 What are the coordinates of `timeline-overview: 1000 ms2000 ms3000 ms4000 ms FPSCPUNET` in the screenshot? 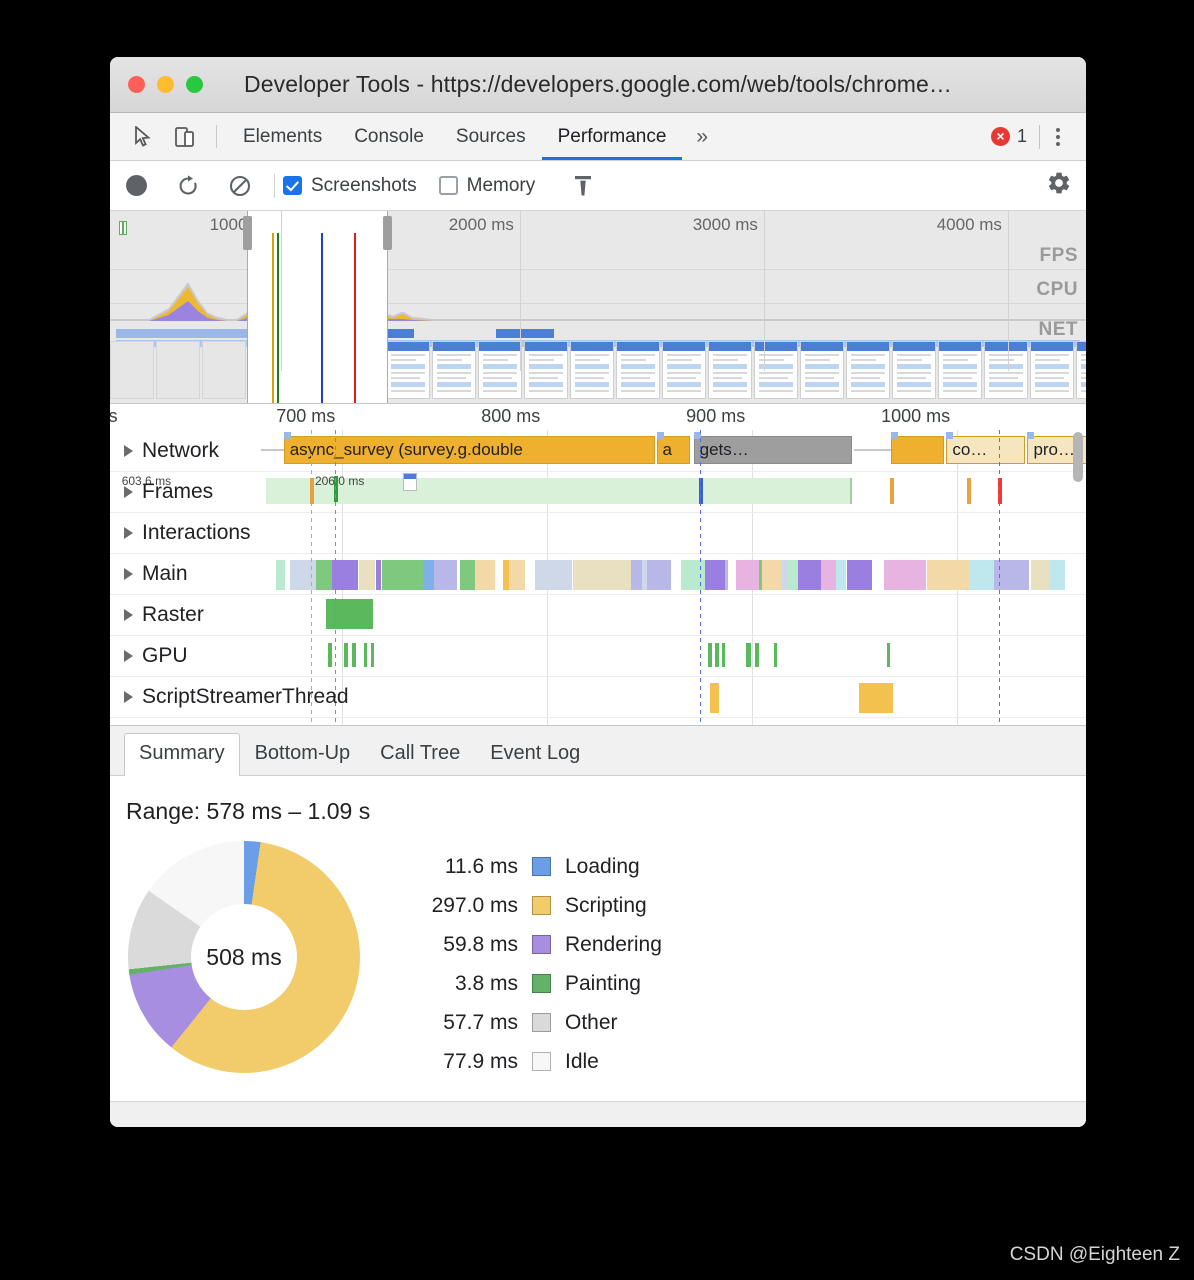 It's located at (598, 307).